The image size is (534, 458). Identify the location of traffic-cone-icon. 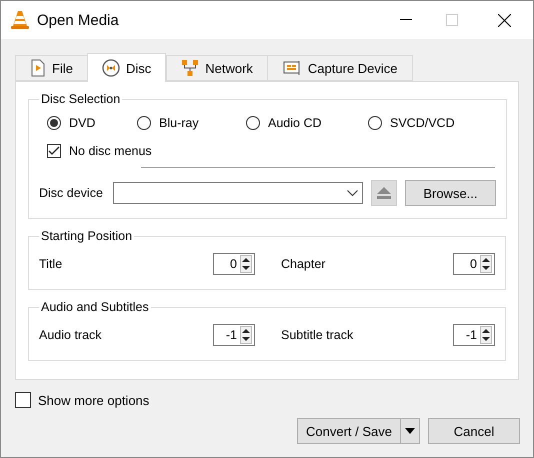
(20, 20).